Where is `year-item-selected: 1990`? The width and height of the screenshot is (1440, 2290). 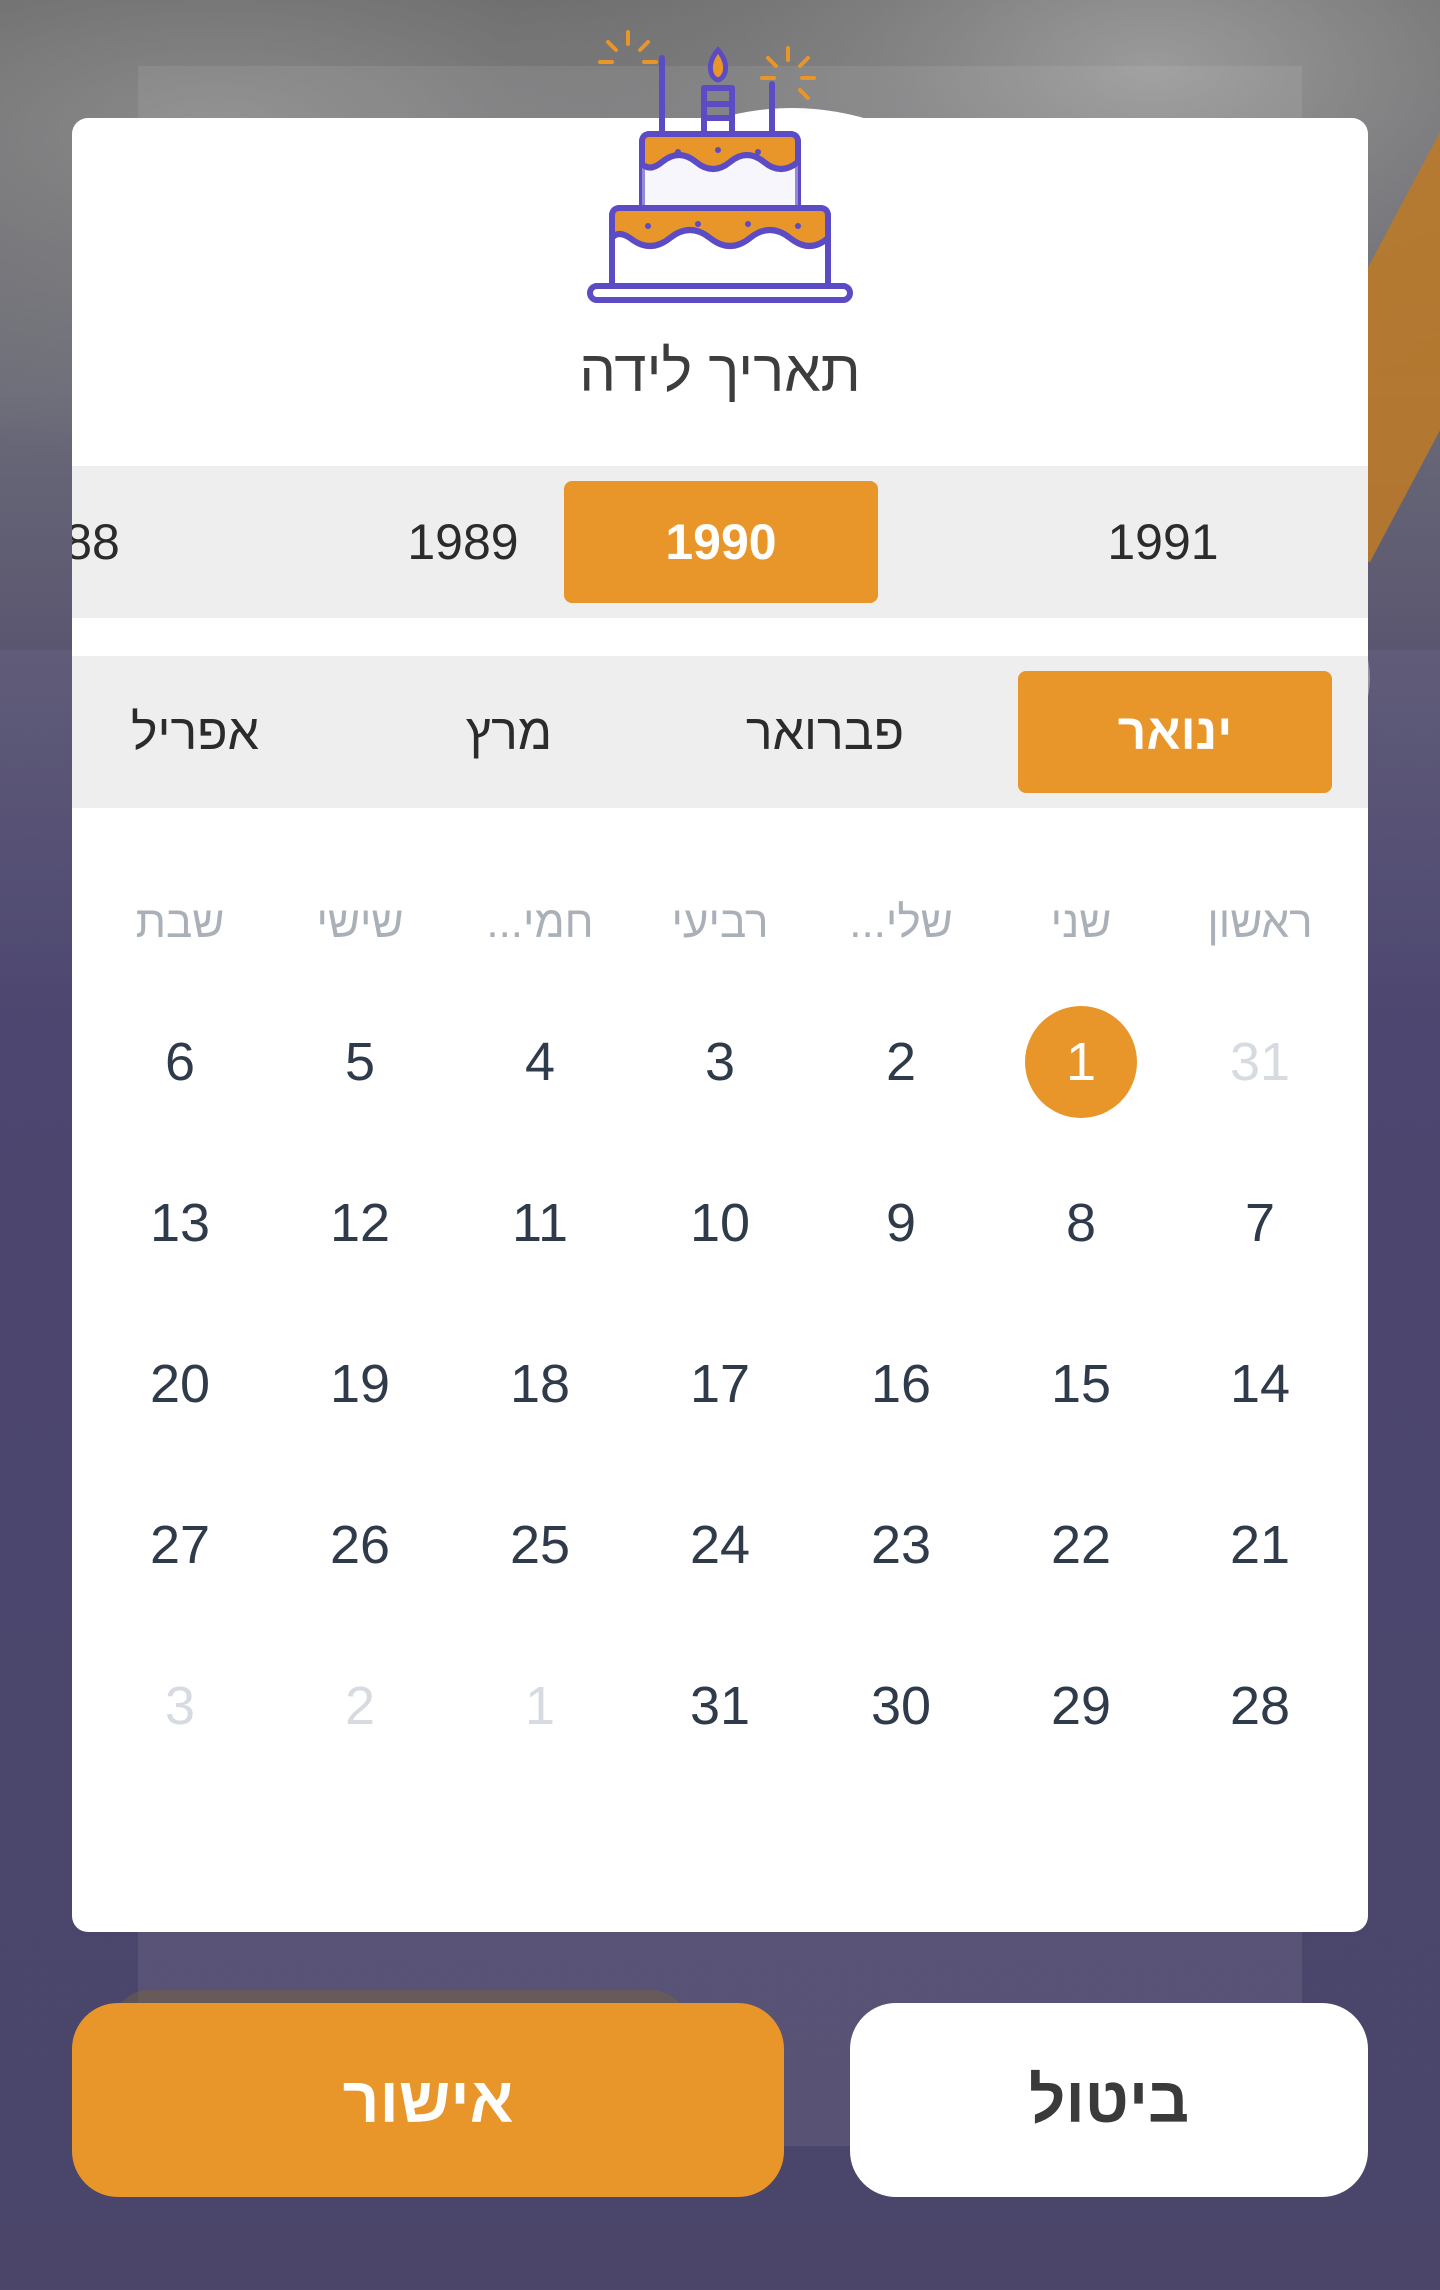
year-item-selected: 1990 is located at coordinates (721, 542).